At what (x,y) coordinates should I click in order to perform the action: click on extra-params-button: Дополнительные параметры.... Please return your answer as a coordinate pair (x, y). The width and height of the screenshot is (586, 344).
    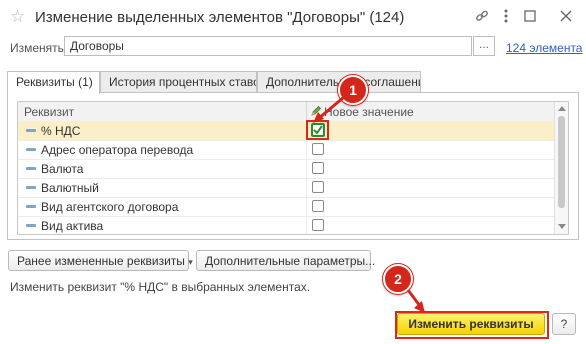
    Looking at the image, I should click on (285, 260).